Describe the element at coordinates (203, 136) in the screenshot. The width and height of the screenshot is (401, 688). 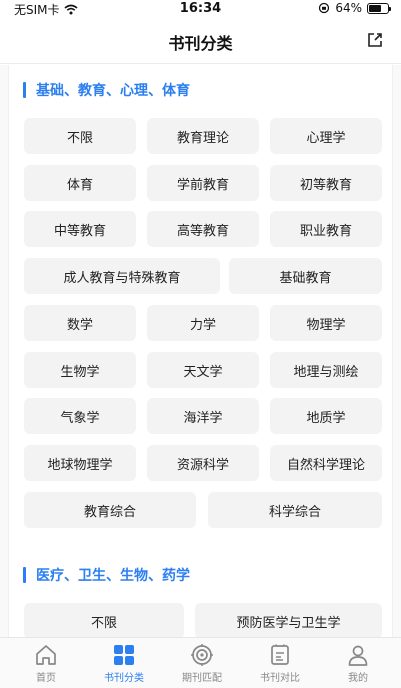
I see `category-chip: 教育理论` at that location.